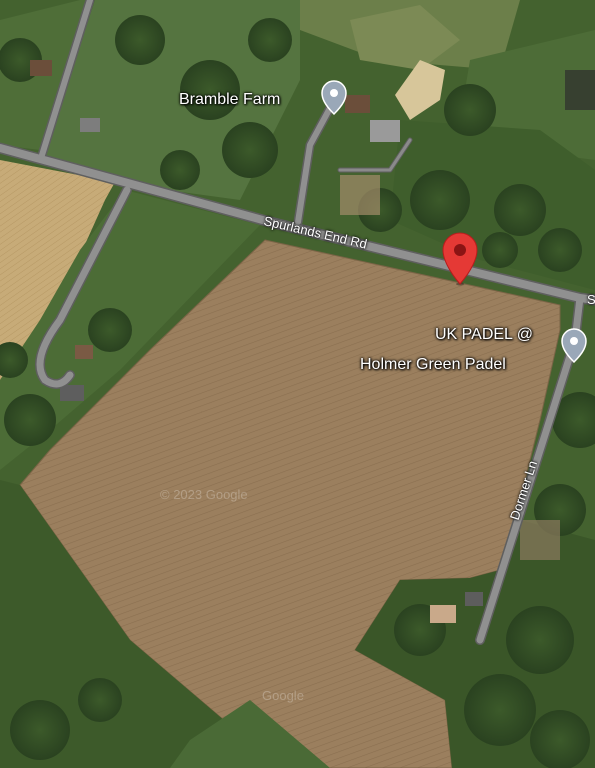 This screenshot has width=595, height=768. What do you see at coordinates (591, 299) in the screenshot?
I see `road-label-edge-fragment: S` at bounding box center [591, 299].